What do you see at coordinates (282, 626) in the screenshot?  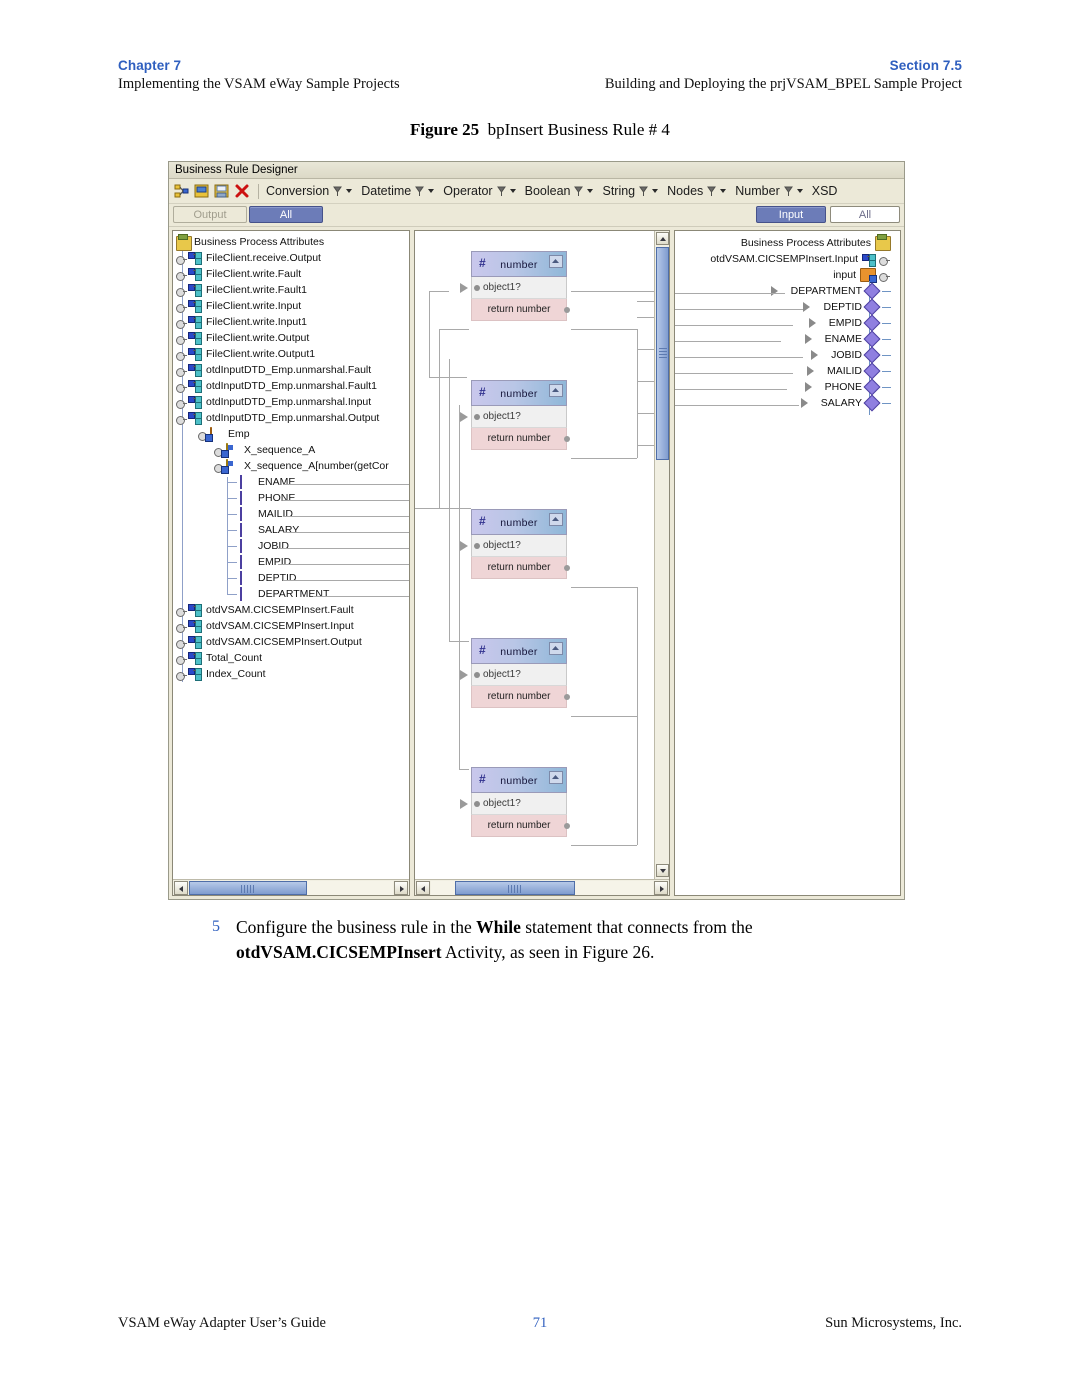 I see `tree-item: otdVSAM.CICSEMPInsert.Input` at bounding box center [282, 626].